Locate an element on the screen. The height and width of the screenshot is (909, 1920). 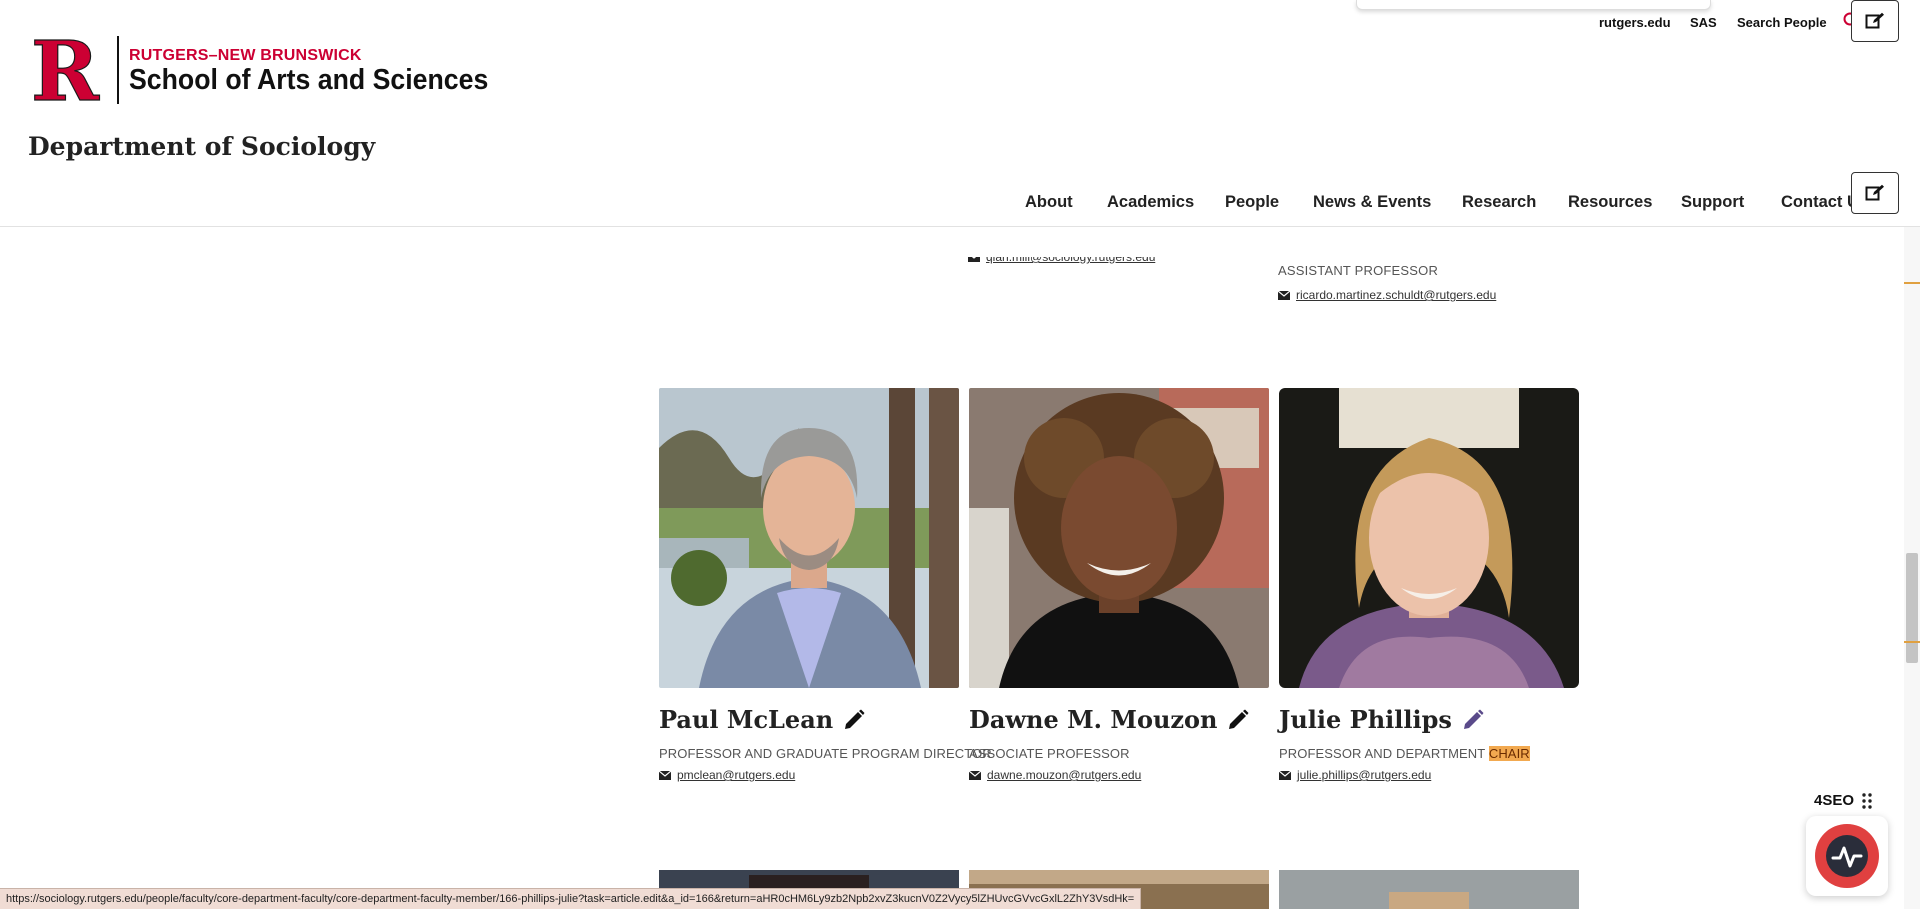
department-title: Department of Sociology is located at coordinates (201, 146).